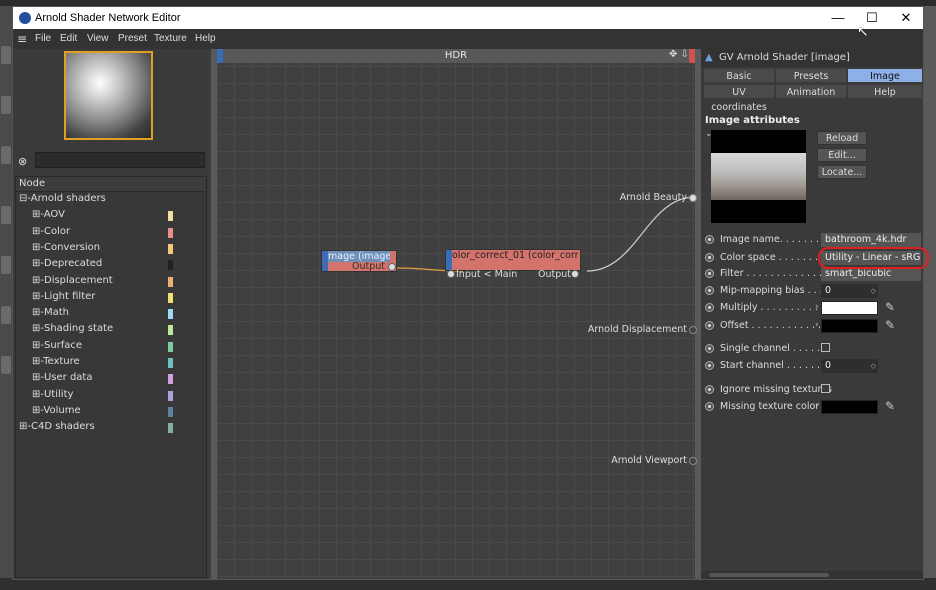  What do you see at coordinates (205, 38) in the screenshot?
I see `menu-help: Help` at bounding box center [205, 38].